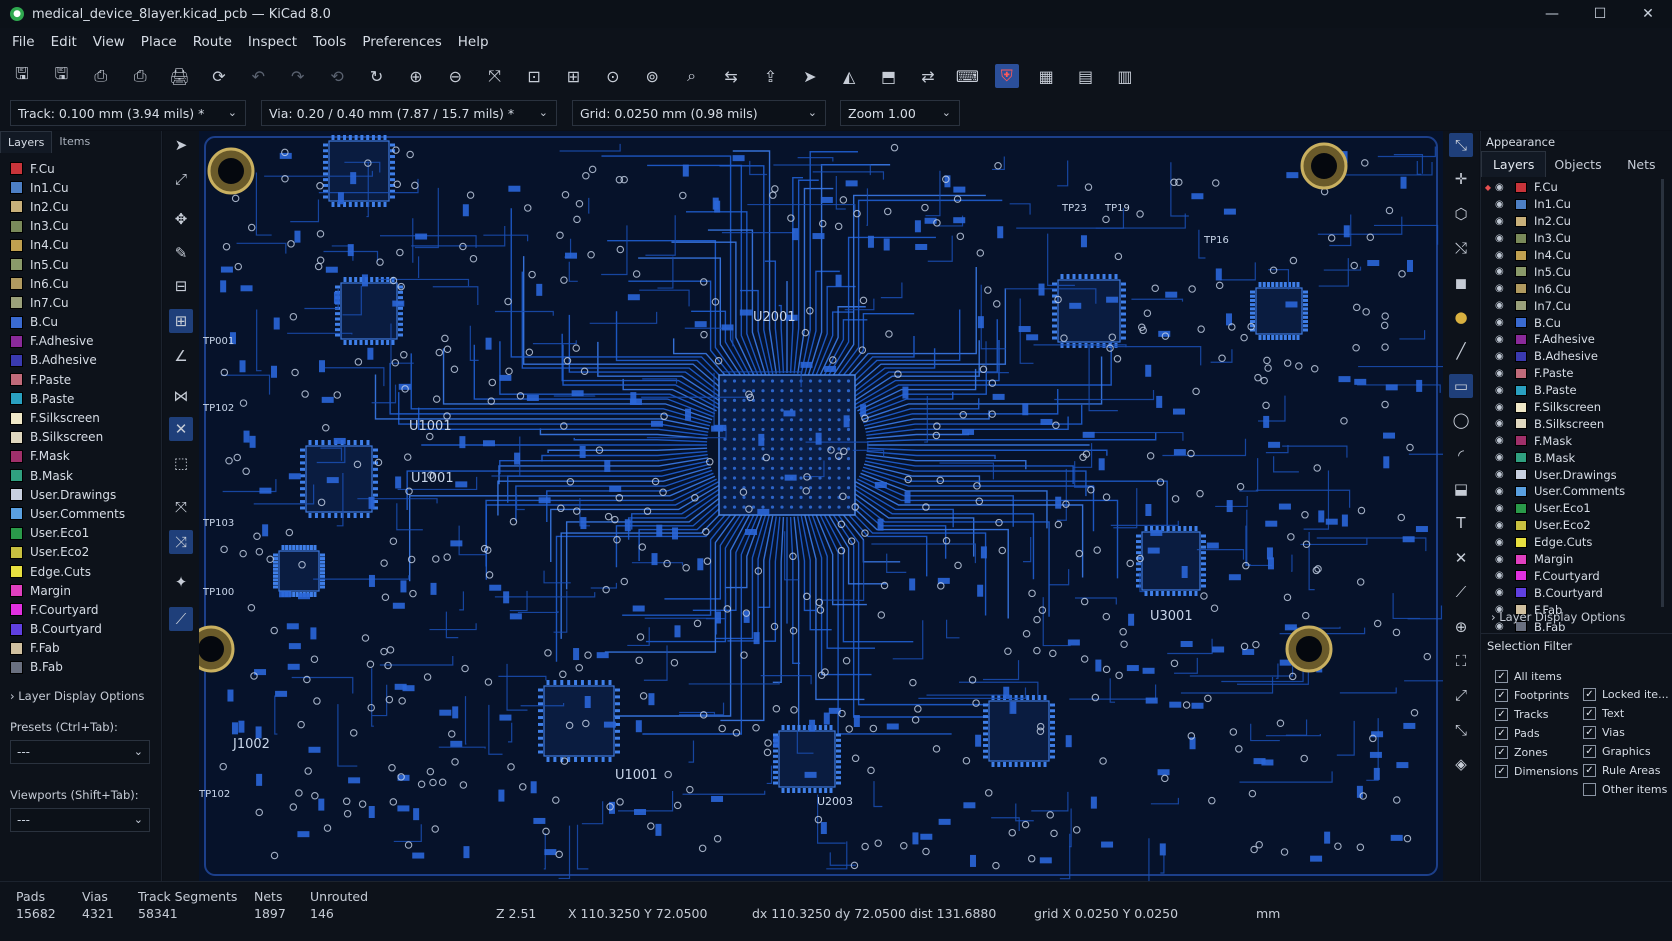 Image resolution: width=1672 pixels, height=941 pixels. What do you see at coordinates (1461, 592) in the screenshot?
I see `measure-icon: ⟋` at bounding box center [1461, 592].